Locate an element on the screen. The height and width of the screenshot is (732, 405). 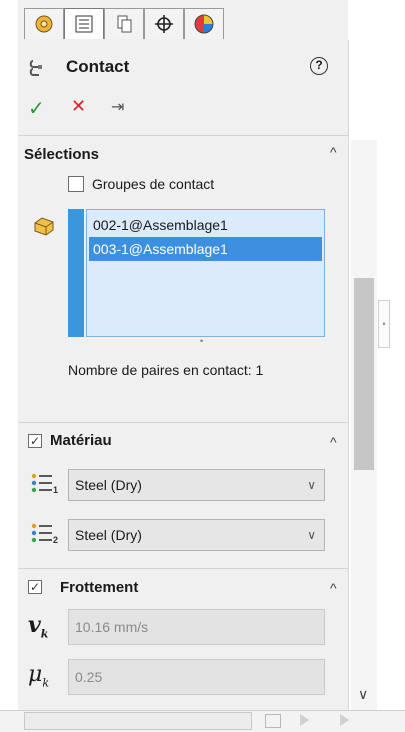
feature-manager-icon is located at coordinates (44, 24).